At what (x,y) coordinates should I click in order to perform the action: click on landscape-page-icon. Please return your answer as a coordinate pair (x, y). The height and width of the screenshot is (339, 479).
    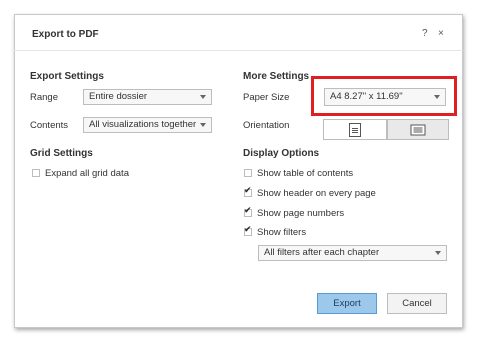
    Looking at the image, I should click on (418, 129).